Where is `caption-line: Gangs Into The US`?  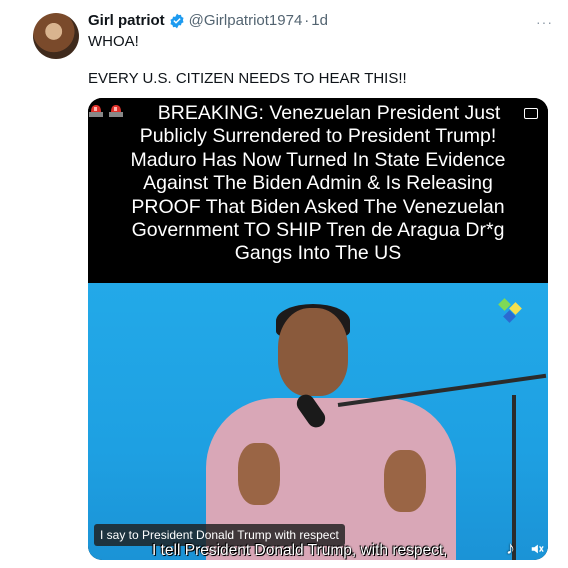
caption-line: Gangs Into The US is located at coordinates (318, 253).